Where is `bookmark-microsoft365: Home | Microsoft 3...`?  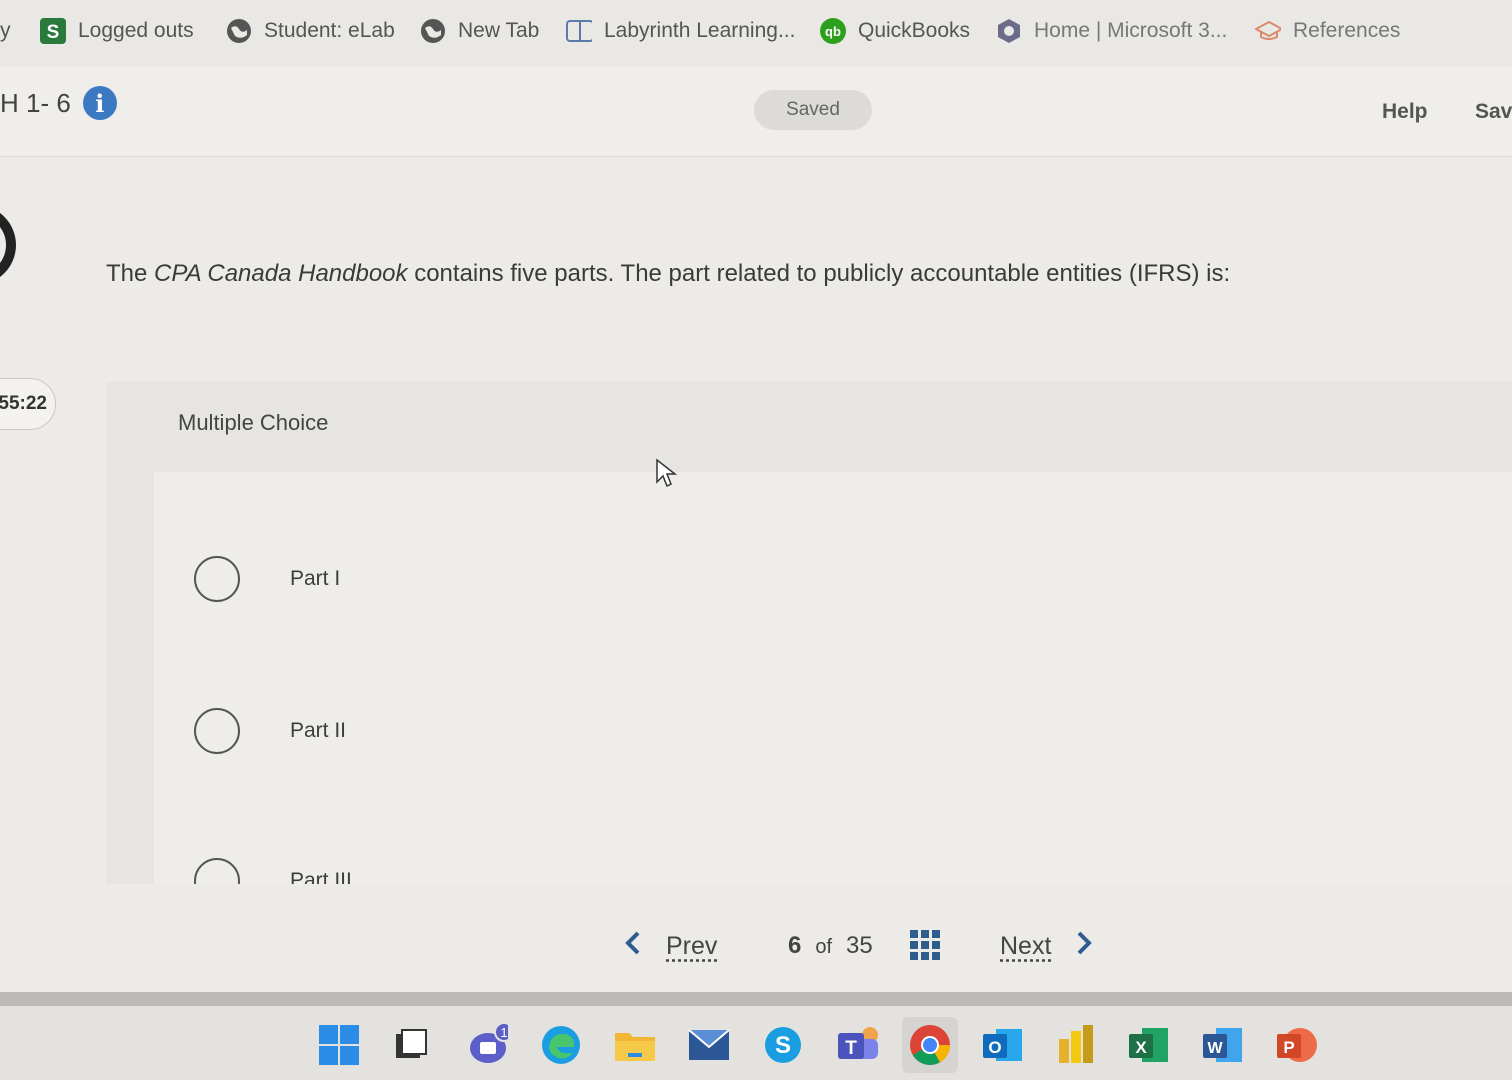 bookmark-microsoft365: Home | Microsoft 3... is located at coordinates (1111, 31).